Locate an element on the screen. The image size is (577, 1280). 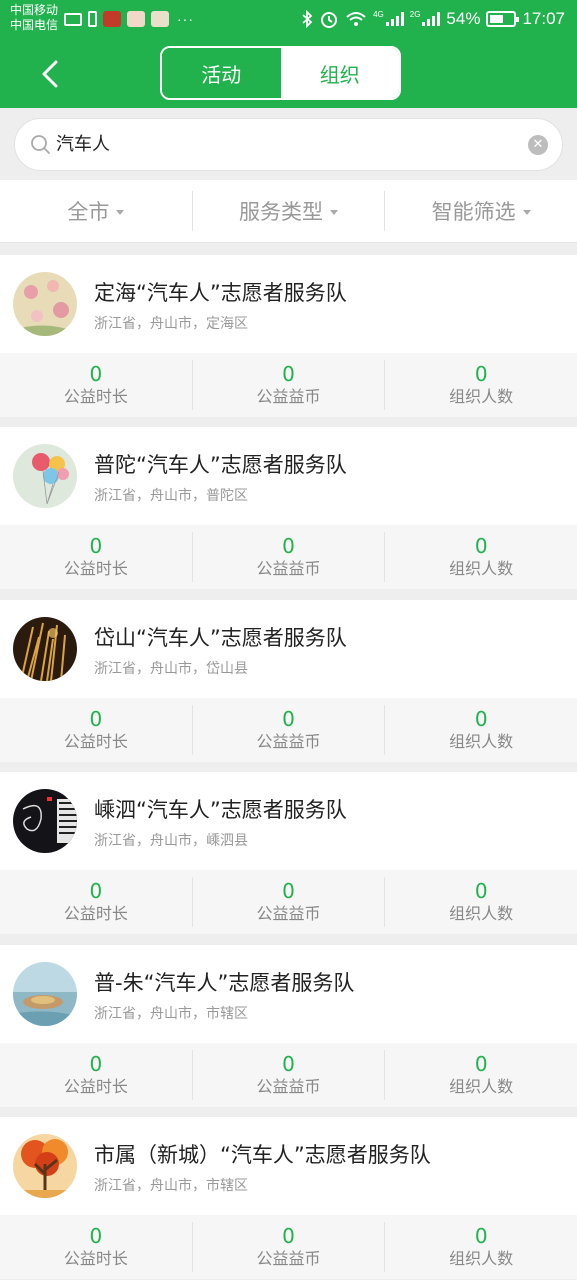
search-icon is located at coordinates (40, 144).